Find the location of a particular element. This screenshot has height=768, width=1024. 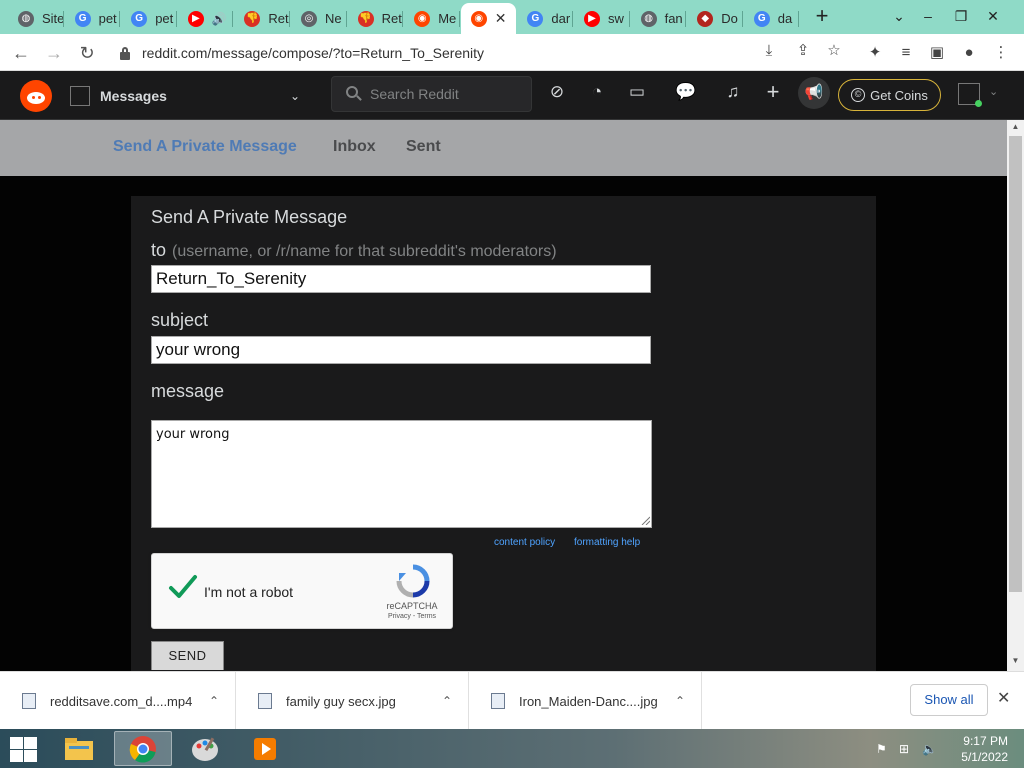

reload-icon: ↻ is located at coordinates (87, 53).